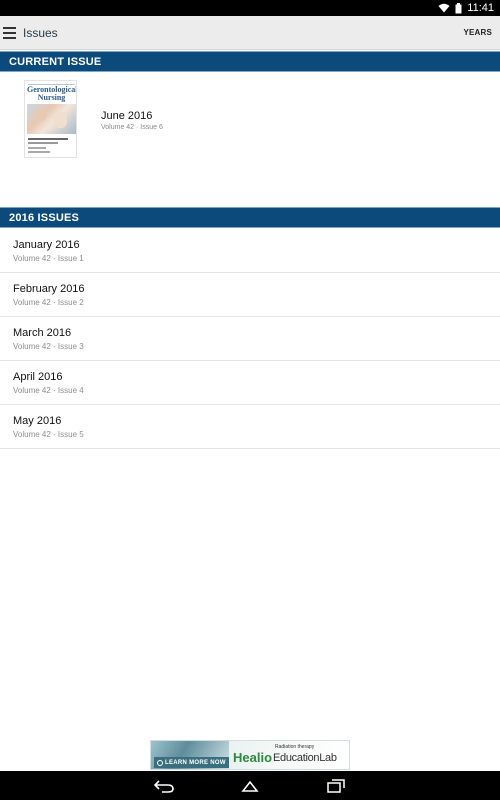 This screenshot has width=500, height=800. Describe the element at coordinates (195, 762) in the screenshot. I see `ad-cta-label: LEARN MORE NOW` at that location.